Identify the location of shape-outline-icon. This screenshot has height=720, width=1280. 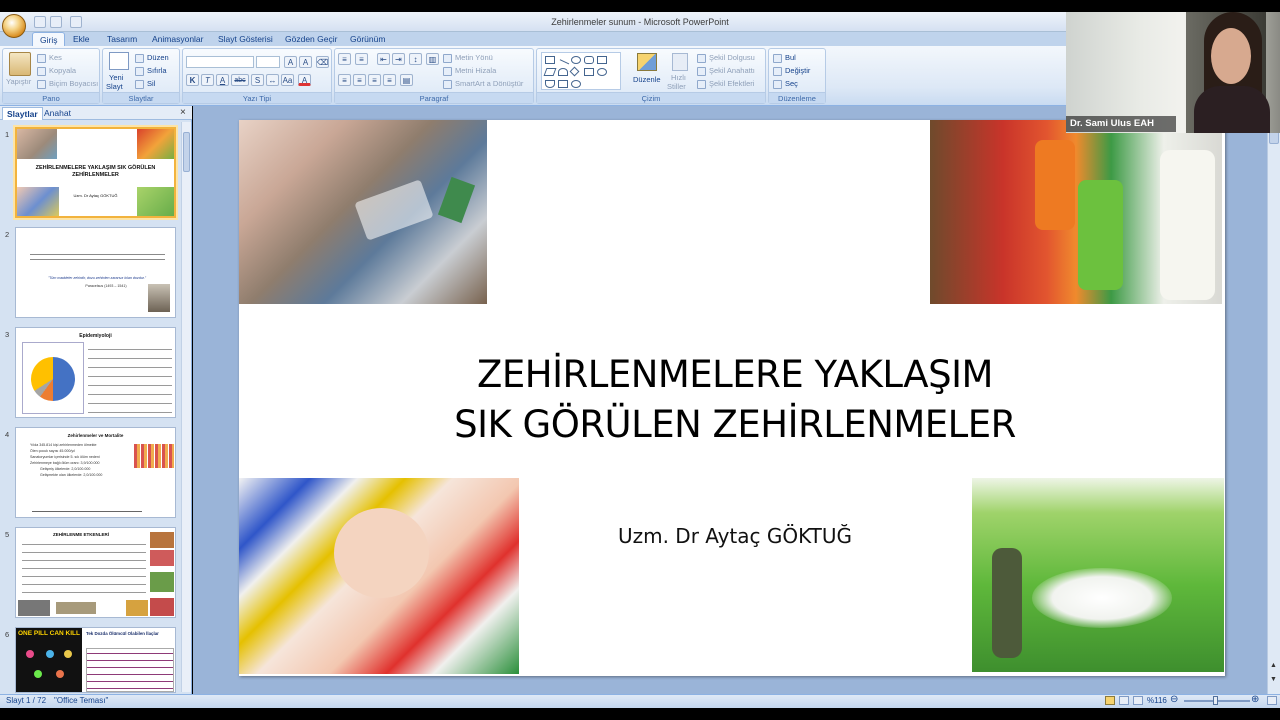
(701, 71).